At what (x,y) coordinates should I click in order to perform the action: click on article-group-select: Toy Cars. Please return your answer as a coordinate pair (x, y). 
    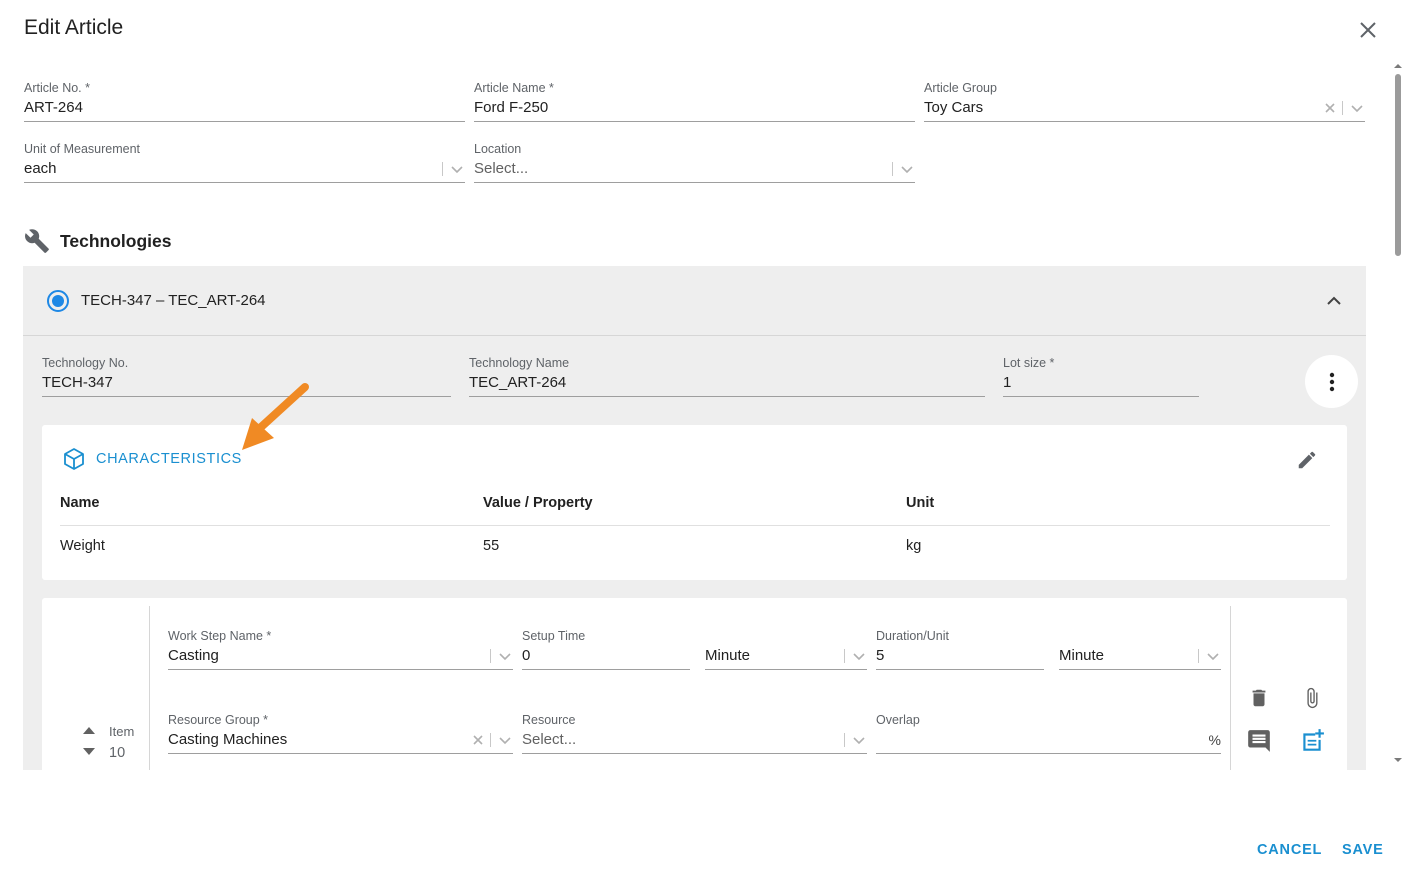
    Looking at the image, I should click on (1144, 109).